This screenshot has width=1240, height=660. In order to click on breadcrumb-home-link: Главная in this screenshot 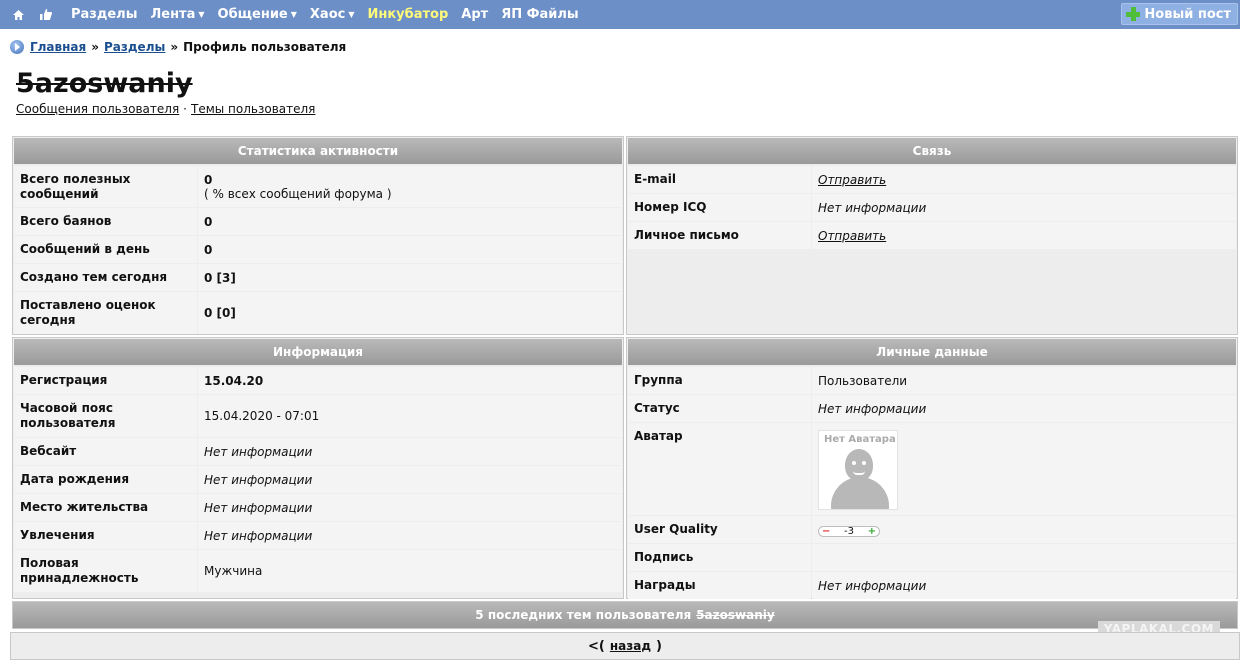, I will do `click(58, 47)`.